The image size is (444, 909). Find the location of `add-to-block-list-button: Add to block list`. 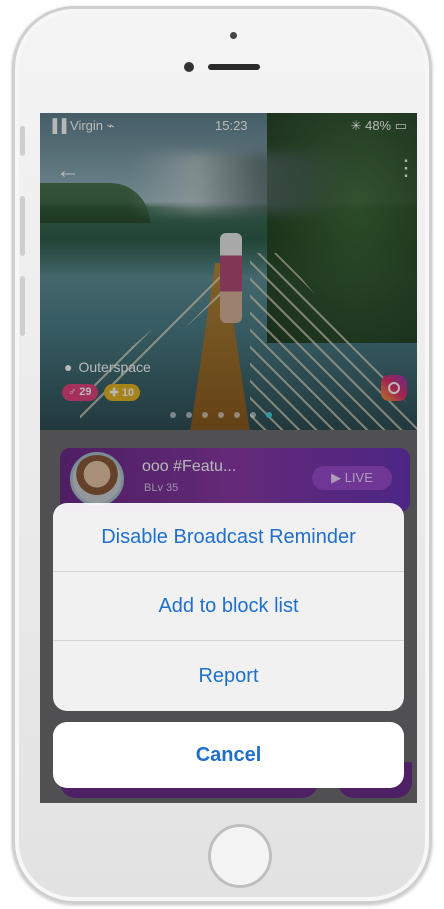

add-to-block-list-button: Add to block list is located at coordinates (228, 606).